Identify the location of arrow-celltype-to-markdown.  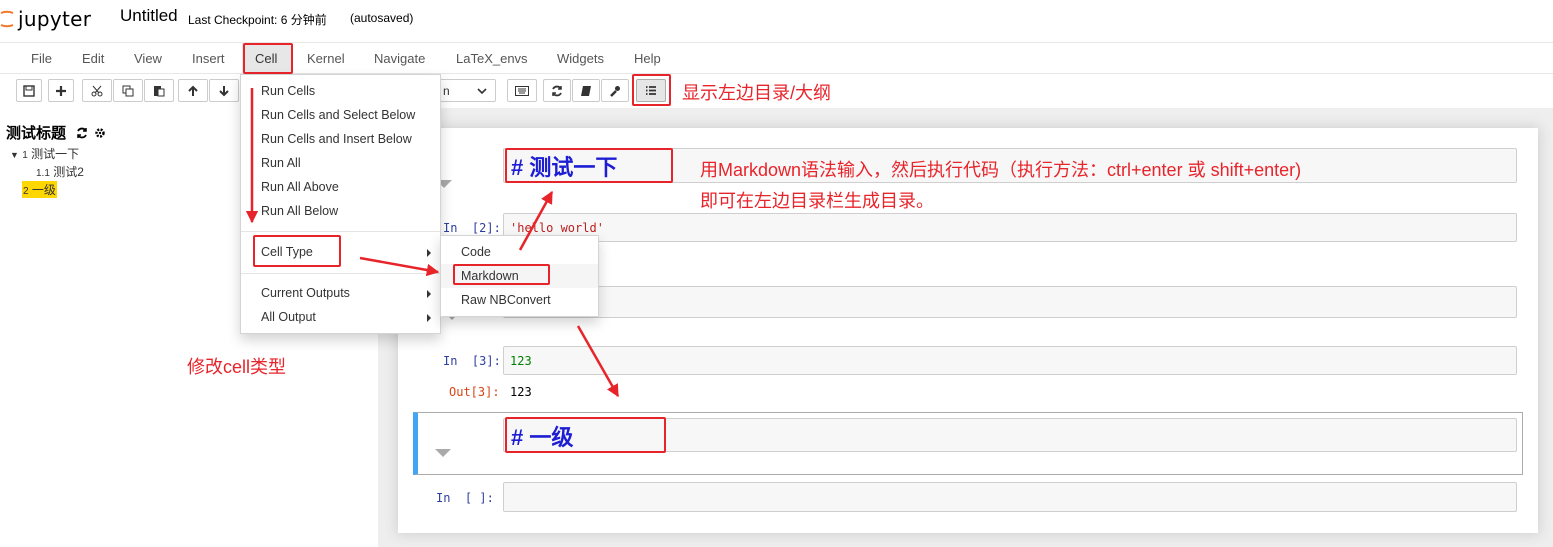
(399, 266).